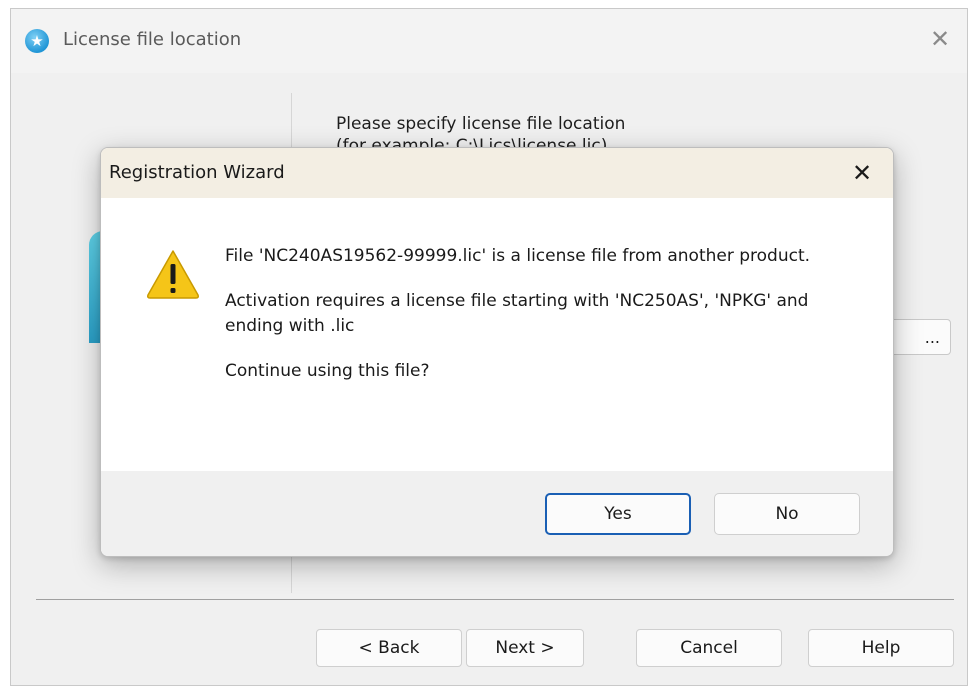 This screenshot has width=970, height=688. I want to click on dialog-close-icon: ✕, so click(862, 173).